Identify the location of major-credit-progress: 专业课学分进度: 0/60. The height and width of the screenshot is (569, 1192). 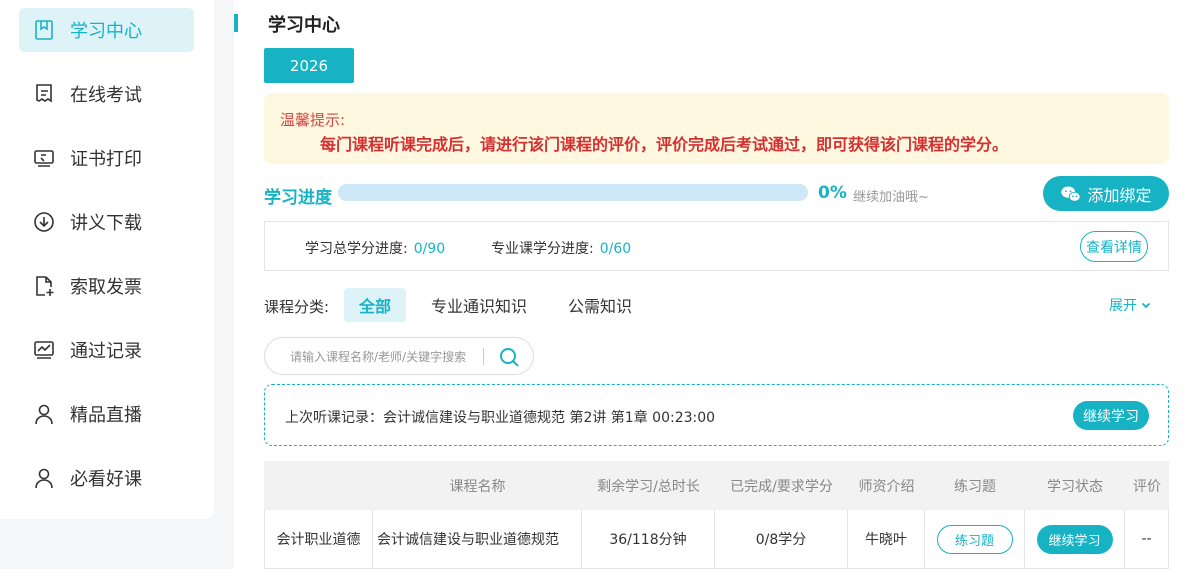
(561, 248).